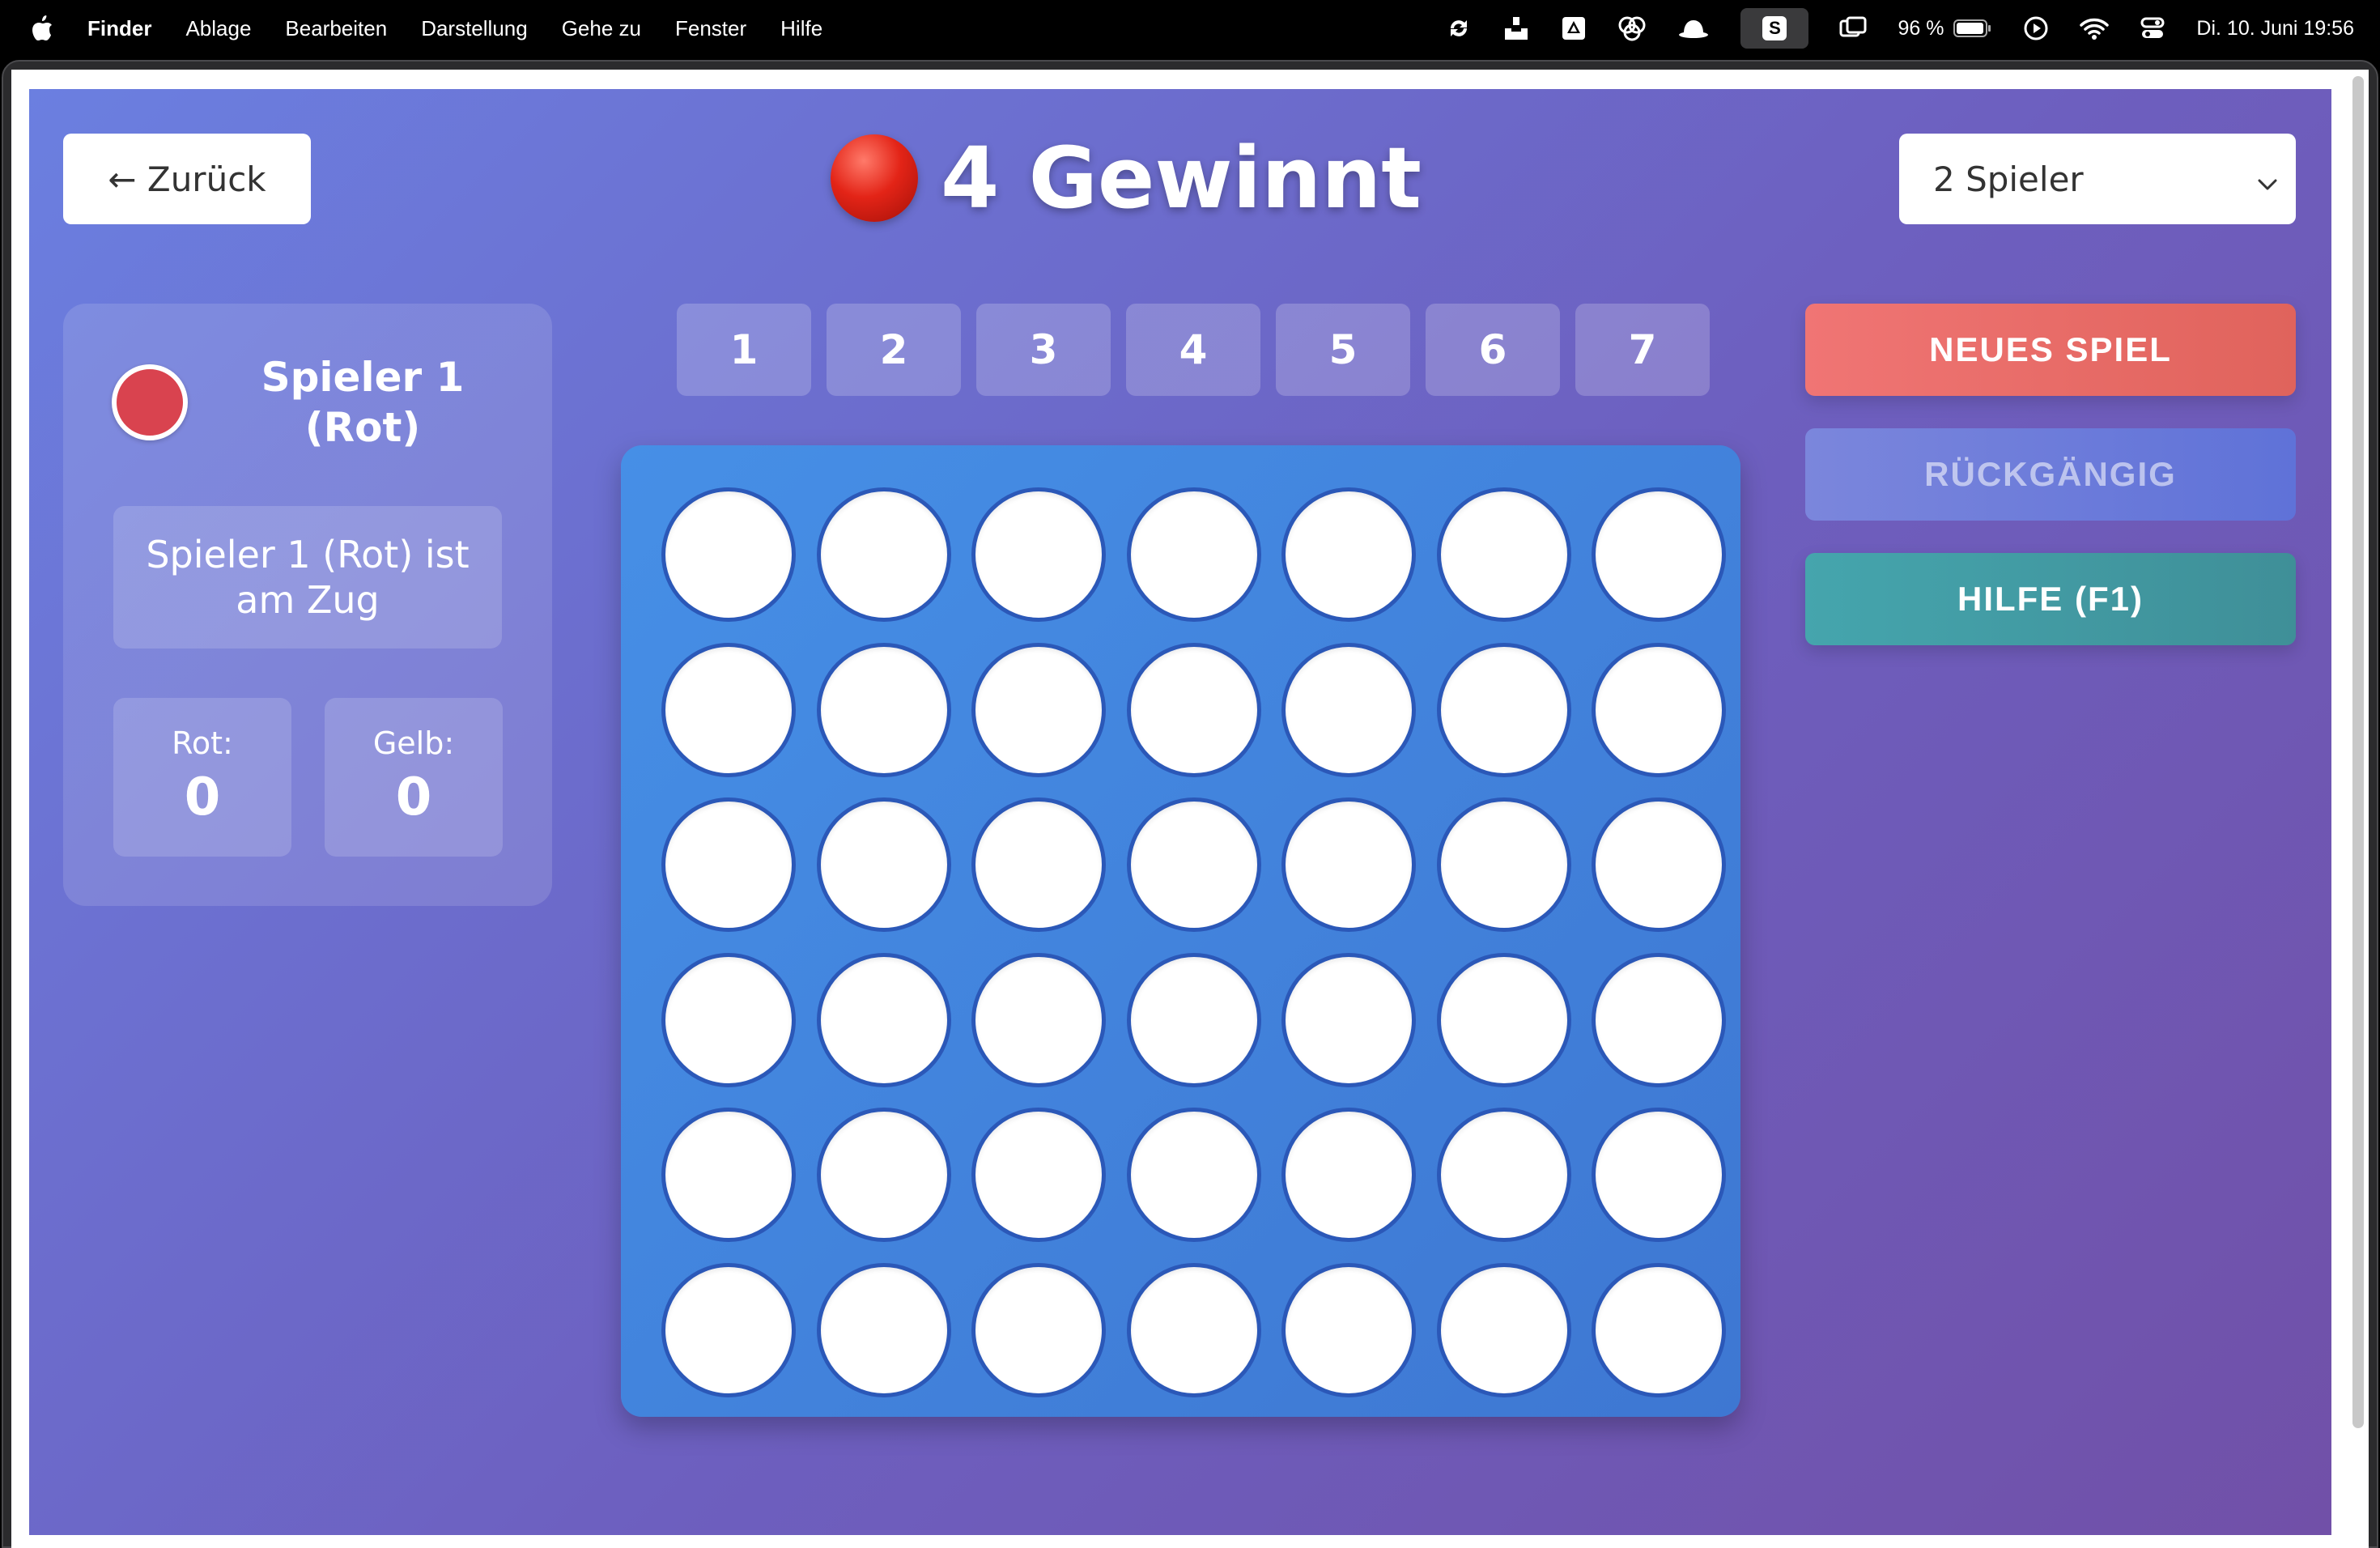 This screenshot has height=1548, width=2380. Describe the element at coordinates (884, 865) in the screenshot. I see `board-cell-r3-c2` at that location.